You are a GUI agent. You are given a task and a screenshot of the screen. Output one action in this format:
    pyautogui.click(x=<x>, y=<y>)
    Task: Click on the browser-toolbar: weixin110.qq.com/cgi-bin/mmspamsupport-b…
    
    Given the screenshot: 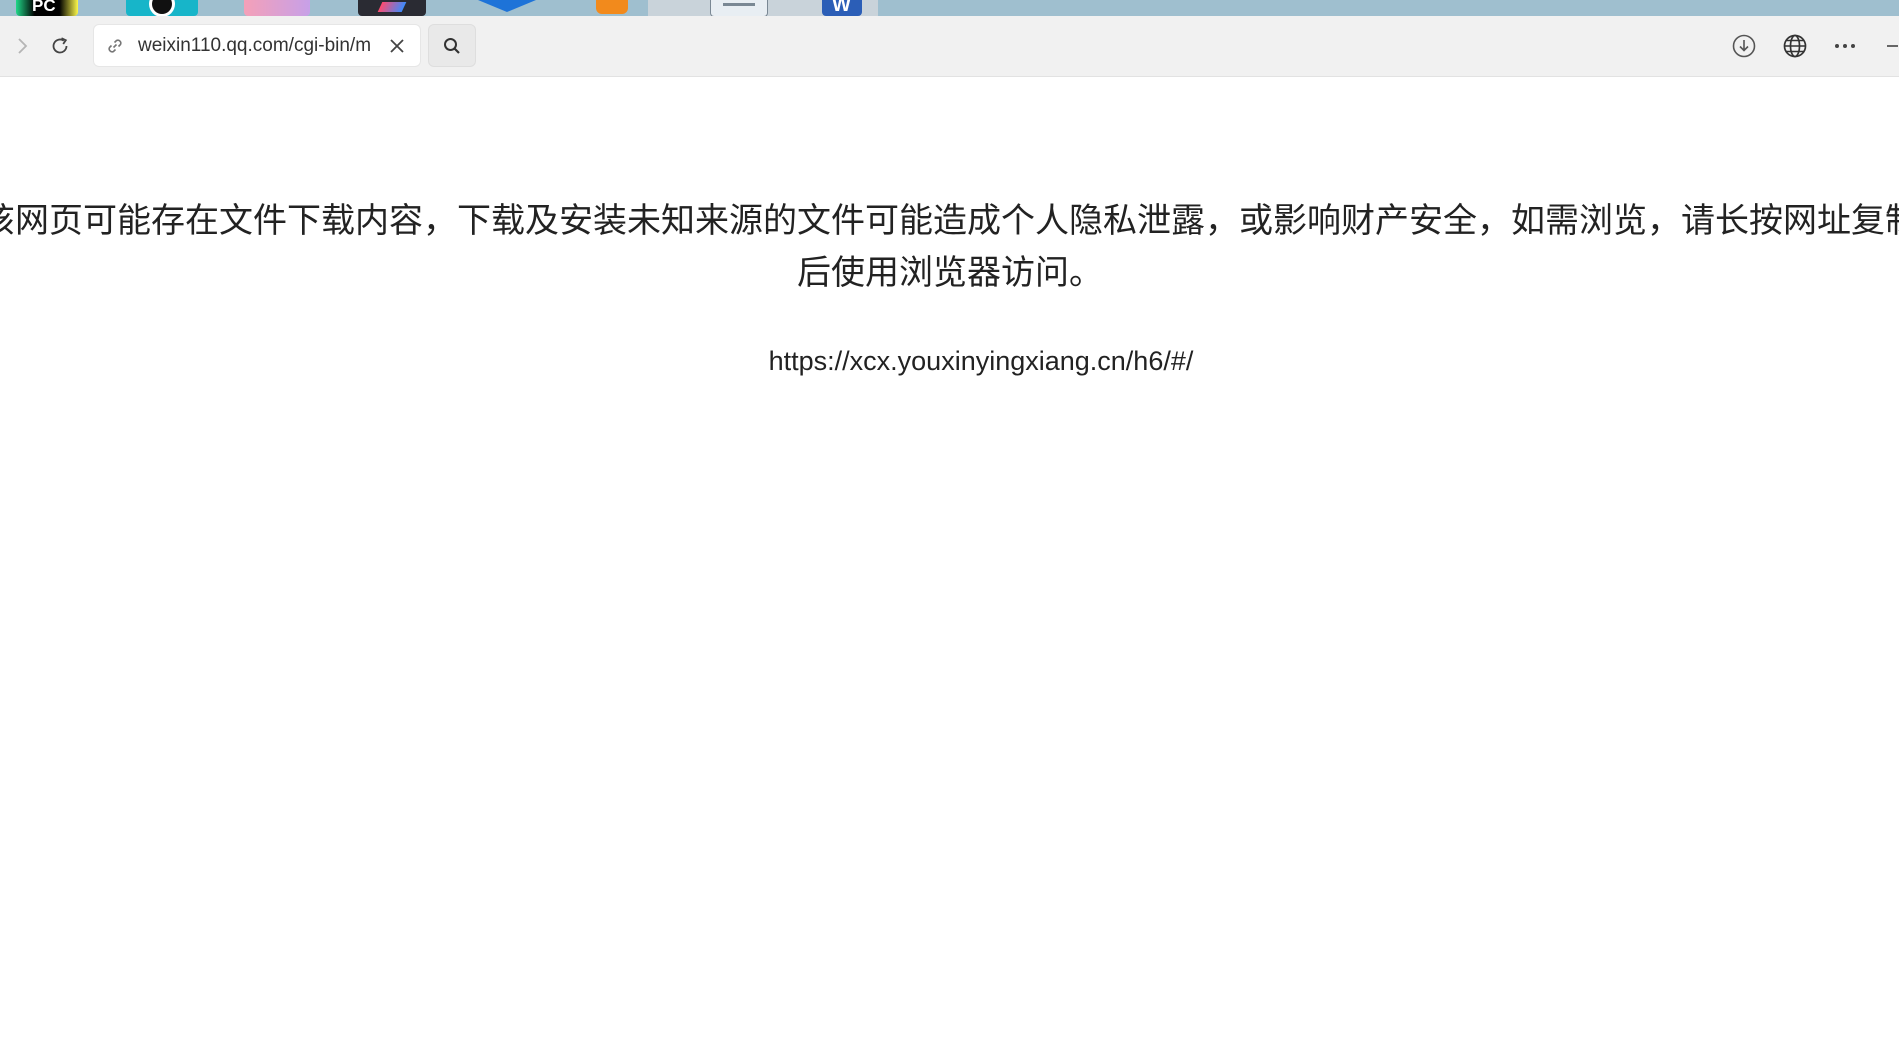 What is the action you would take?
    pyautogui.click(x=949, y=46)
    